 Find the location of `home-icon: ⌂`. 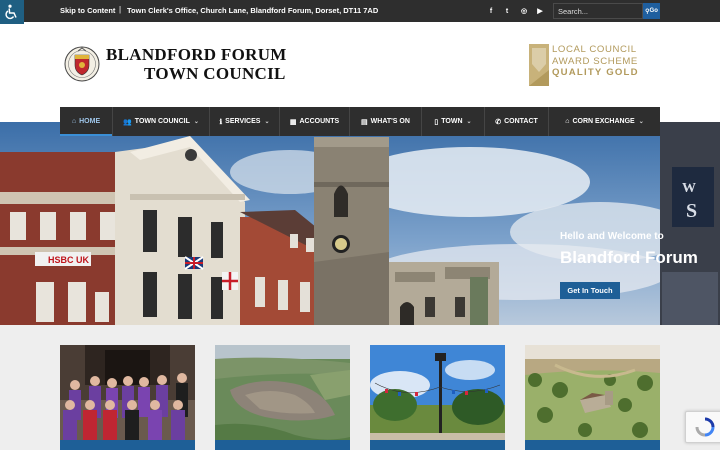

home-icon: ⌂ is located at coordinates (74, 121).